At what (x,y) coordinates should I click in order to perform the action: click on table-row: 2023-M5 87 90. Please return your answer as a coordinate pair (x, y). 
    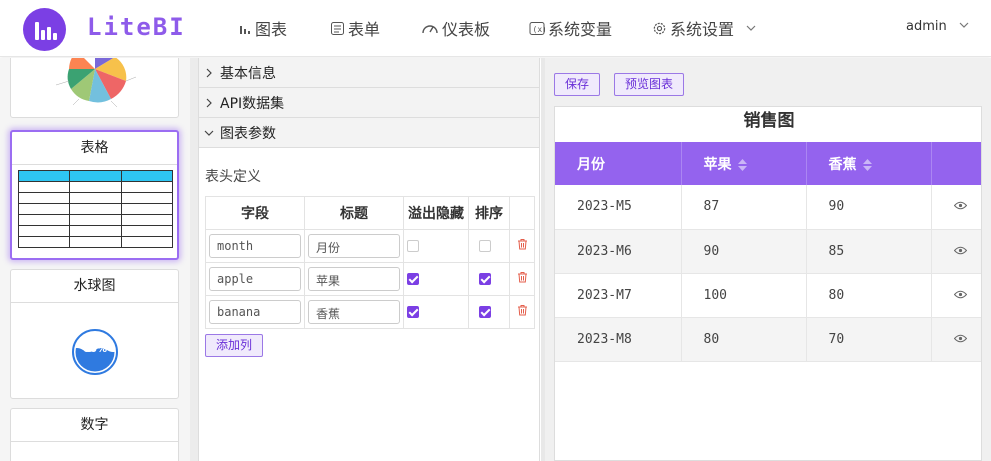
    Looking at the image, I should click on (768, 207).